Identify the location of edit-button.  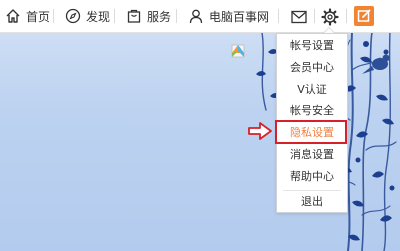
(364, 16).